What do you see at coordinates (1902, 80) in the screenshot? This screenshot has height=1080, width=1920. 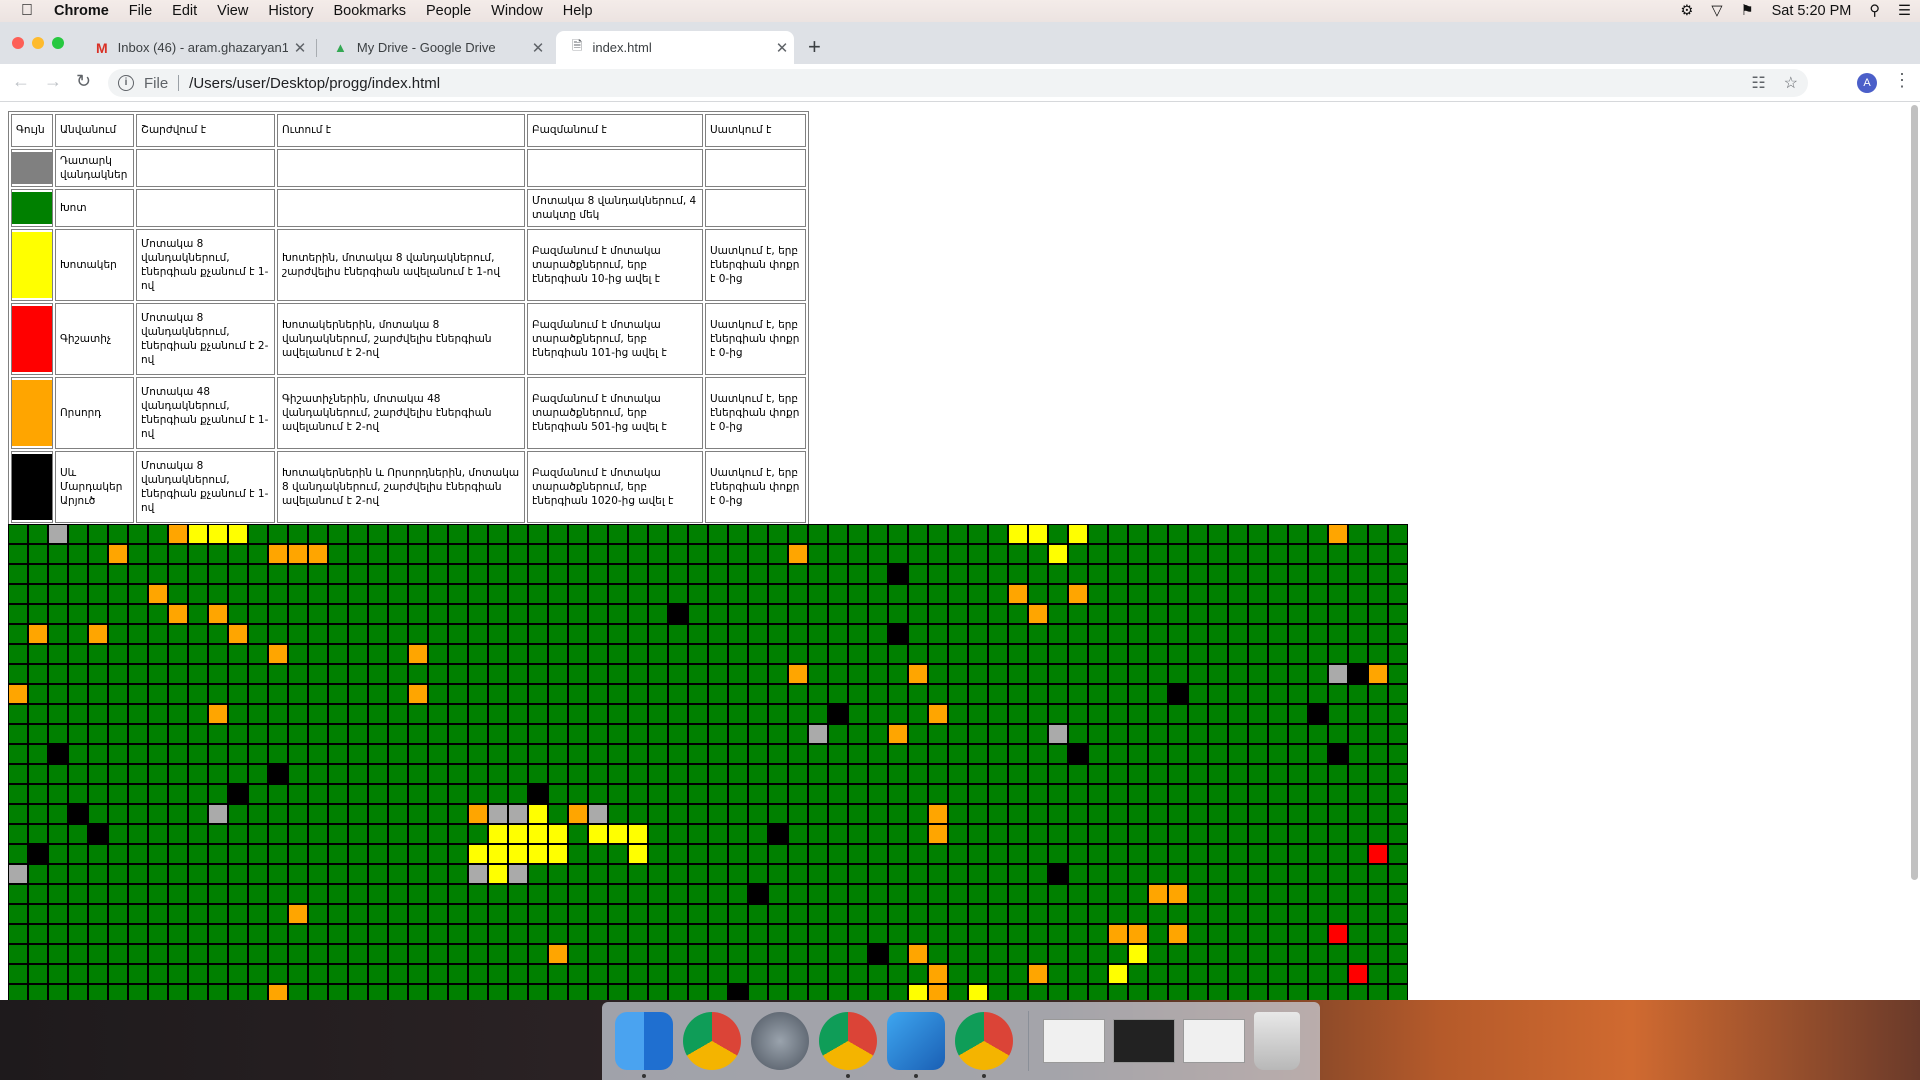 I see `kebab-menu-icon: ⋮` at bounding box center [1902, 80].